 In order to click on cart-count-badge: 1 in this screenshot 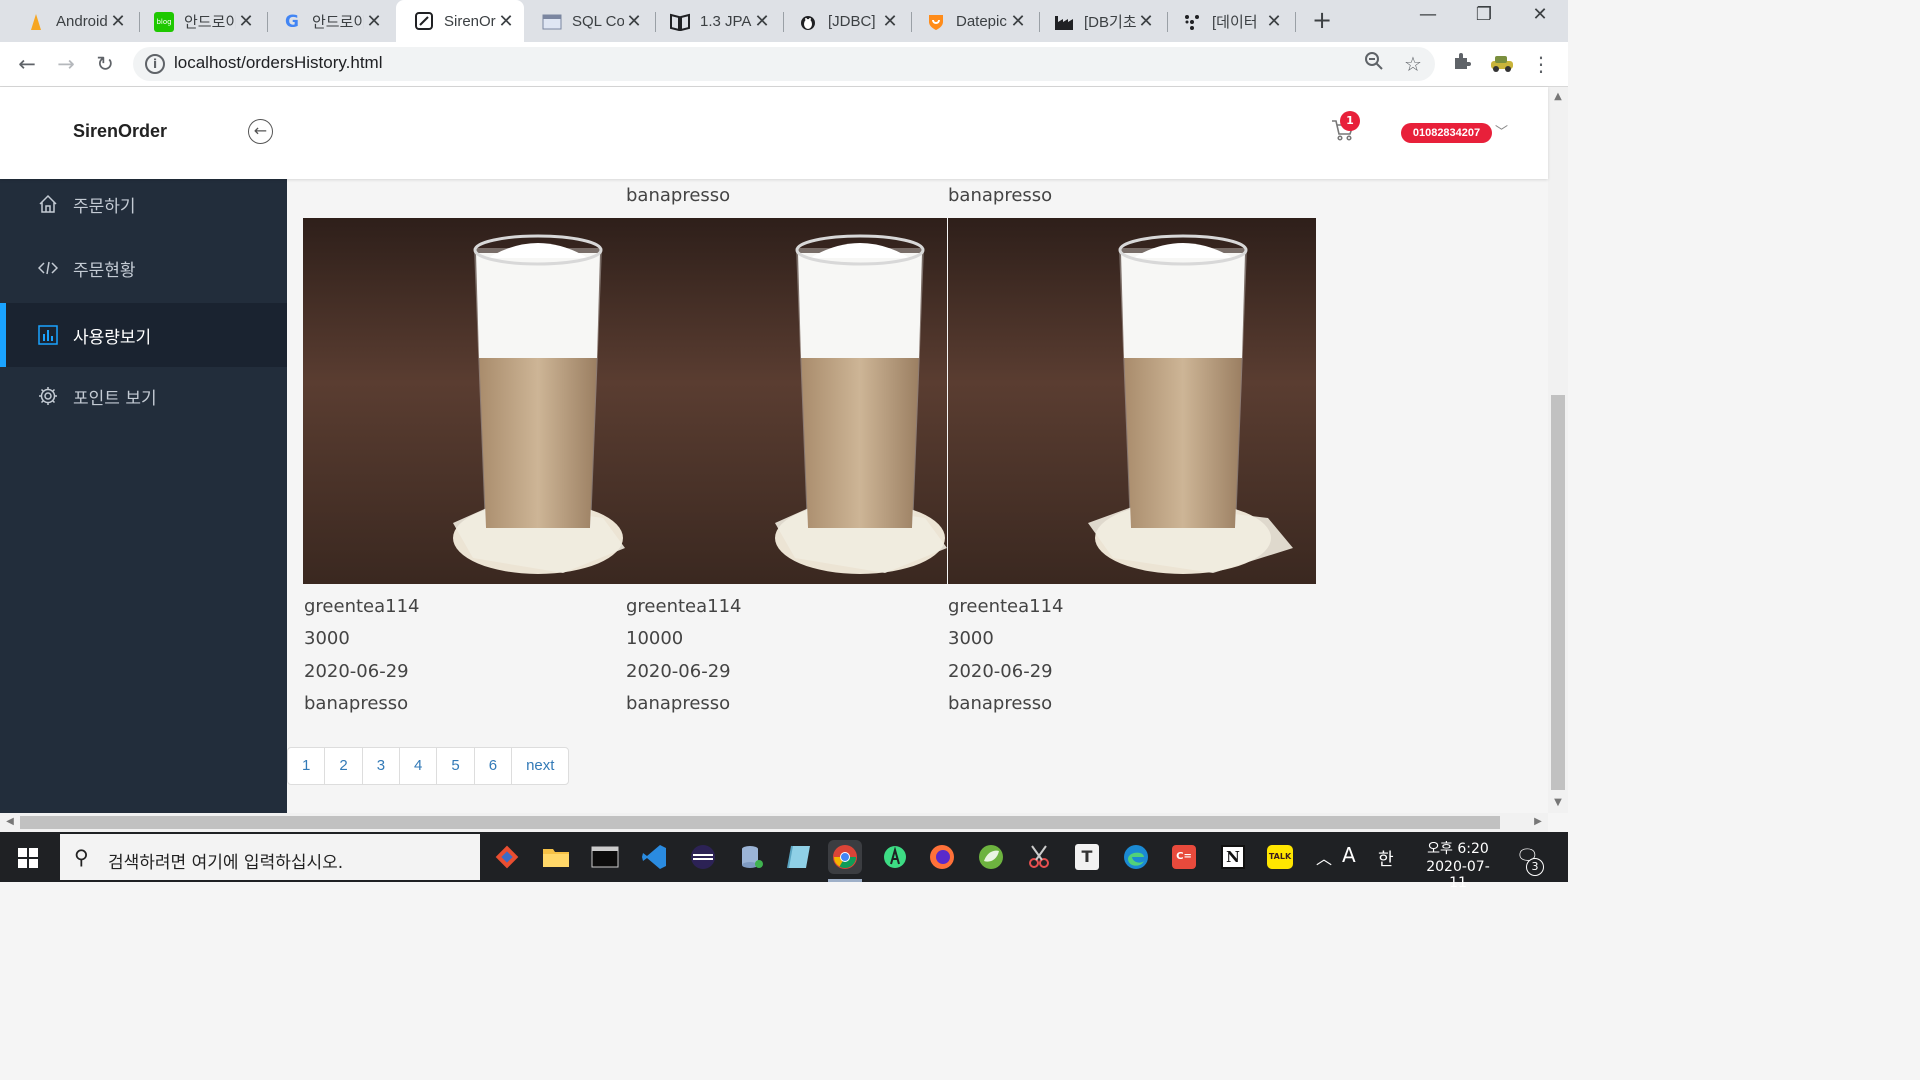, I will do `click(1350, 121)`.